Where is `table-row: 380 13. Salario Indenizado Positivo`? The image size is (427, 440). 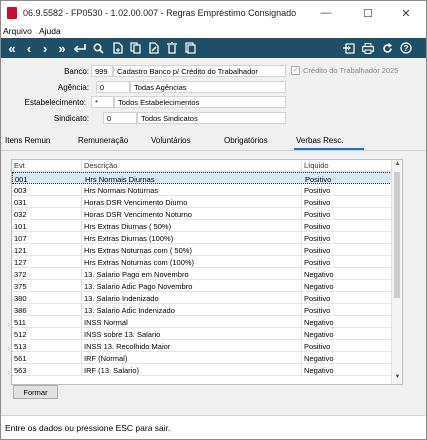 table-row: 380 13. Salario Indenizado Positivo is located at coordinates (202, 298).